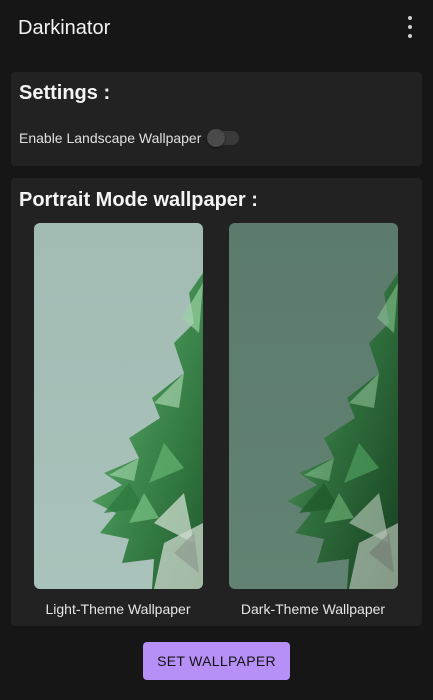 The height and width of the screenshot is (700, 433). I want to click on settings-card: Settings : Enable Landscape Wallpaper, so click(216, 119).